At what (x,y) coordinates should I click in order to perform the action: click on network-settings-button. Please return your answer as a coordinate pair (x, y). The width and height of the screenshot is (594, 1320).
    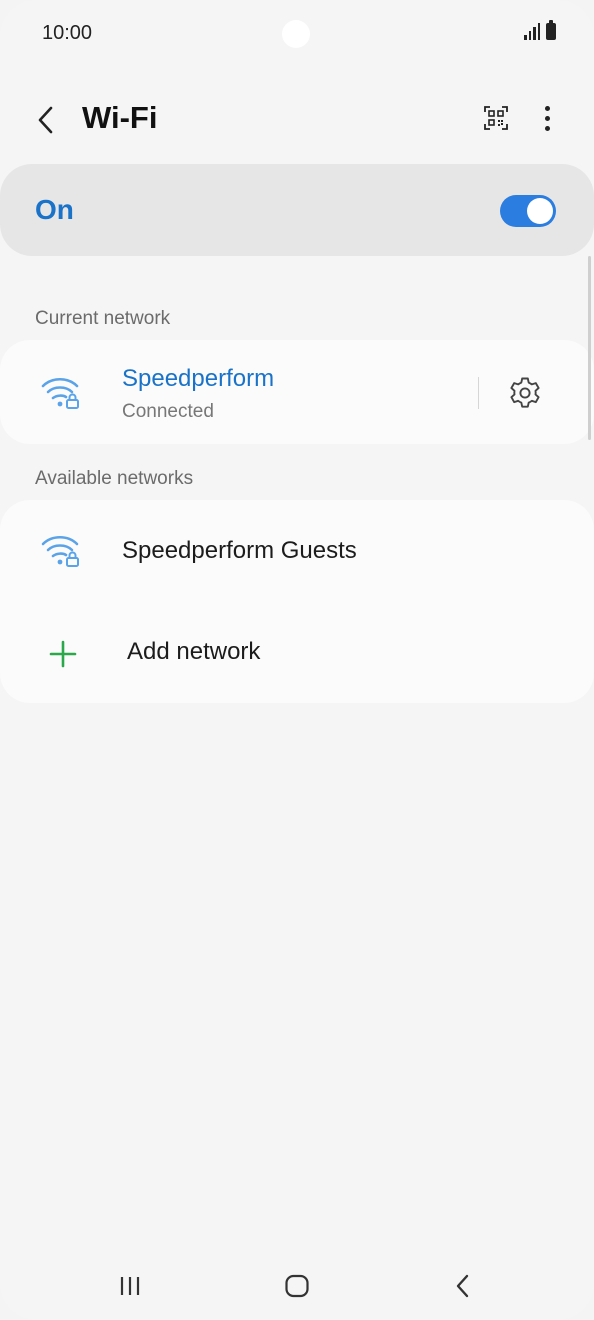
    Looking at the image, I should click on (525, 393).